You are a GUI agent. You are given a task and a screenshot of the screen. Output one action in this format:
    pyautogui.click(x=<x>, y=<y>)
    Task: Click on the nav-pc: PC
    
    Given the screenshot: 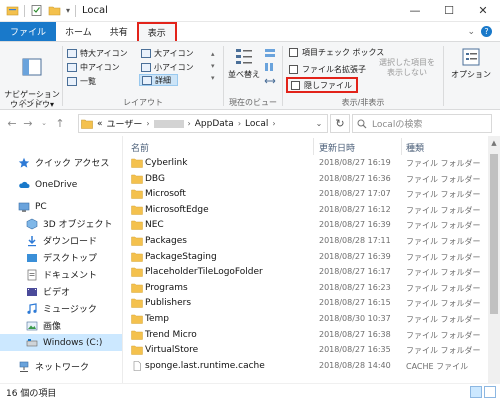 What is the action you would take?
    pyautogui.click(x=61, y=206)
    